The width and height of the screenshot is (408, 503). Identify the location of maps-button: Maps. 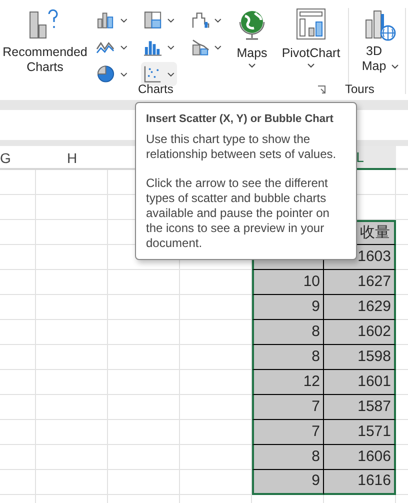
(252, 38).